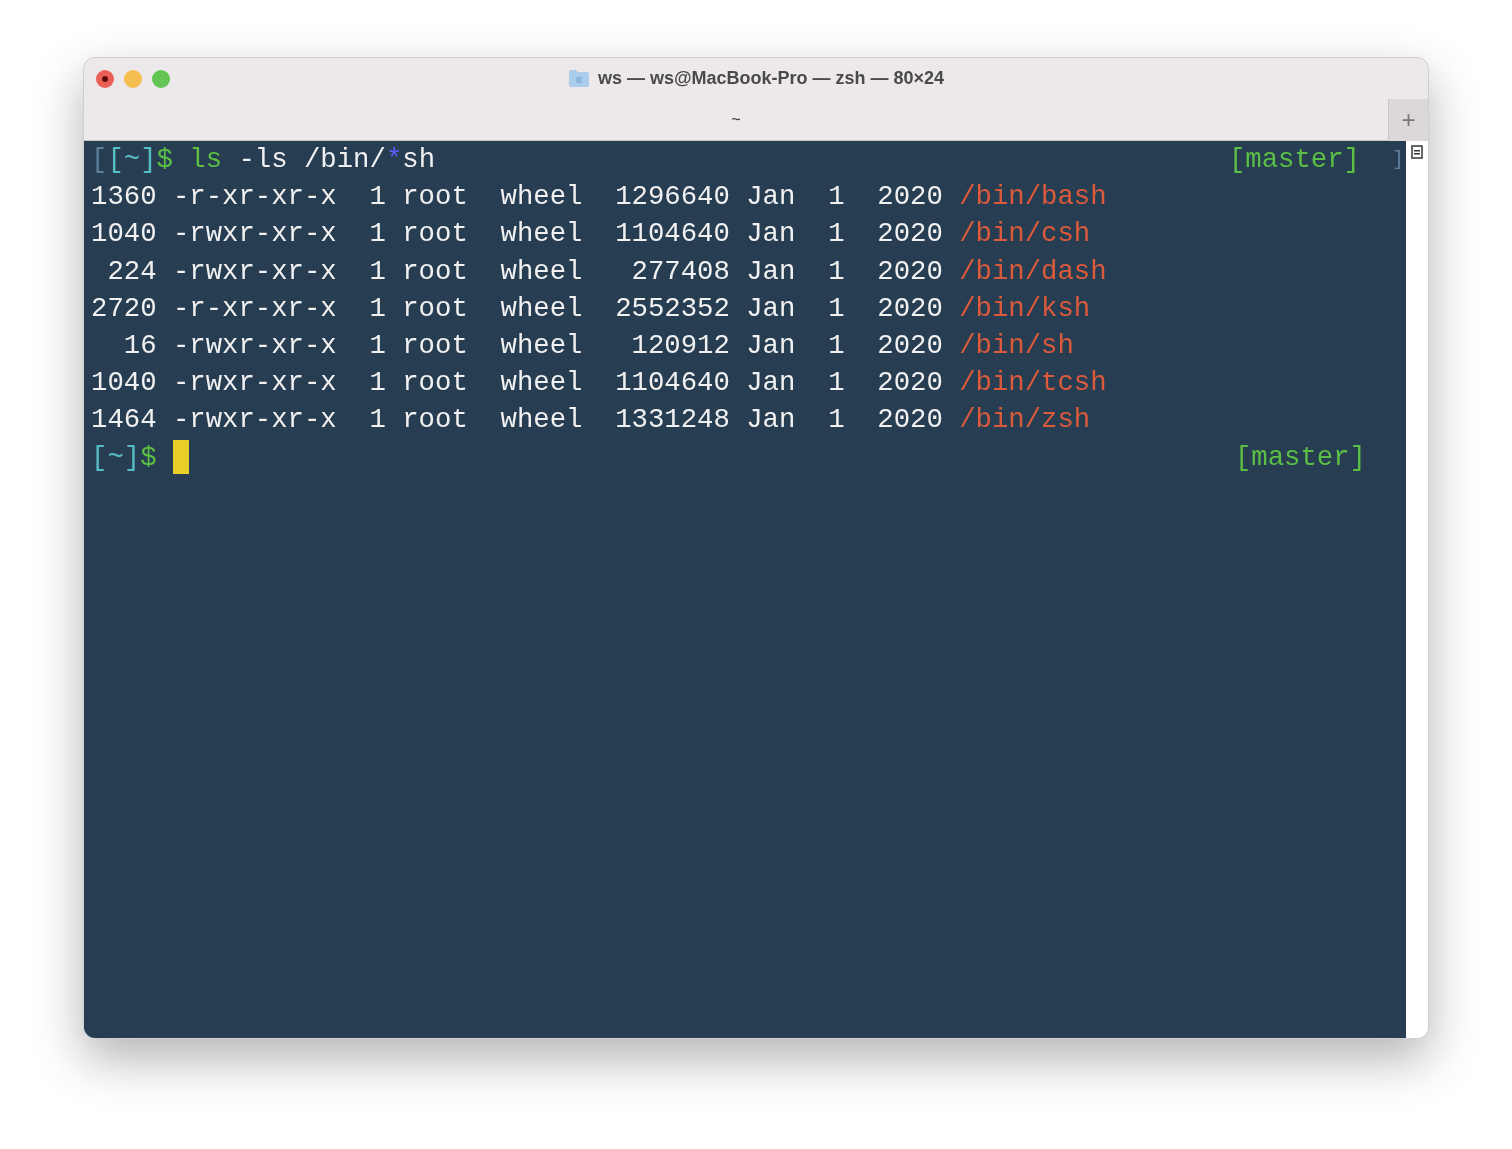 The width and height of the screenshot is (1512, 1149). I want to click on glob-symbol: *, so click(394, 160).